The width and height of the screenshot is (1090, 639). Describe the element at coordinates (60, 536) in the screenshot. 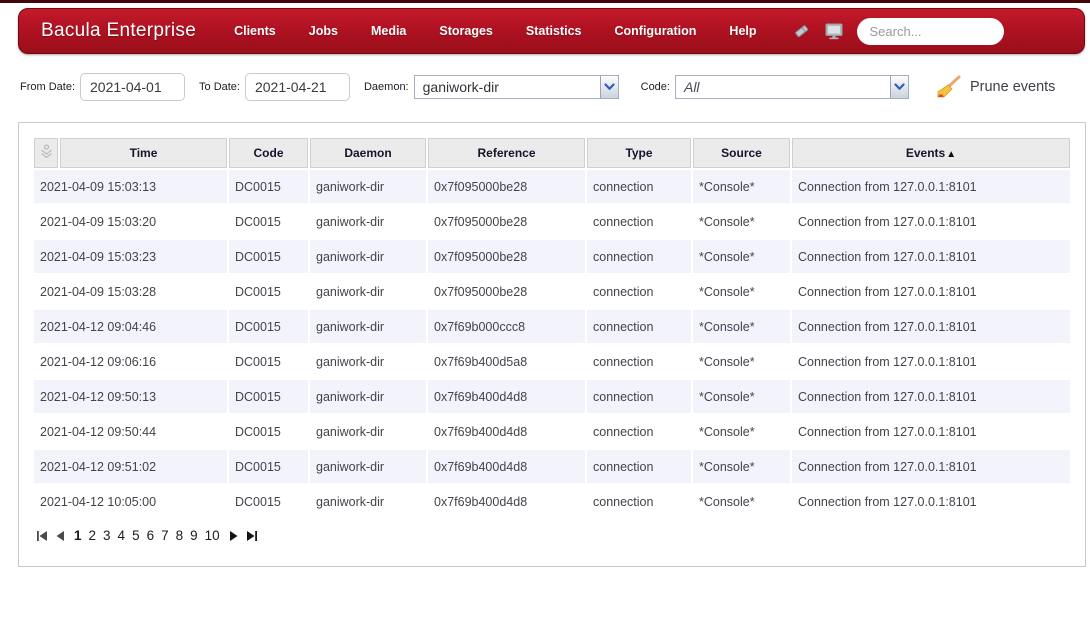

I see `previous-page-icon` at that location.